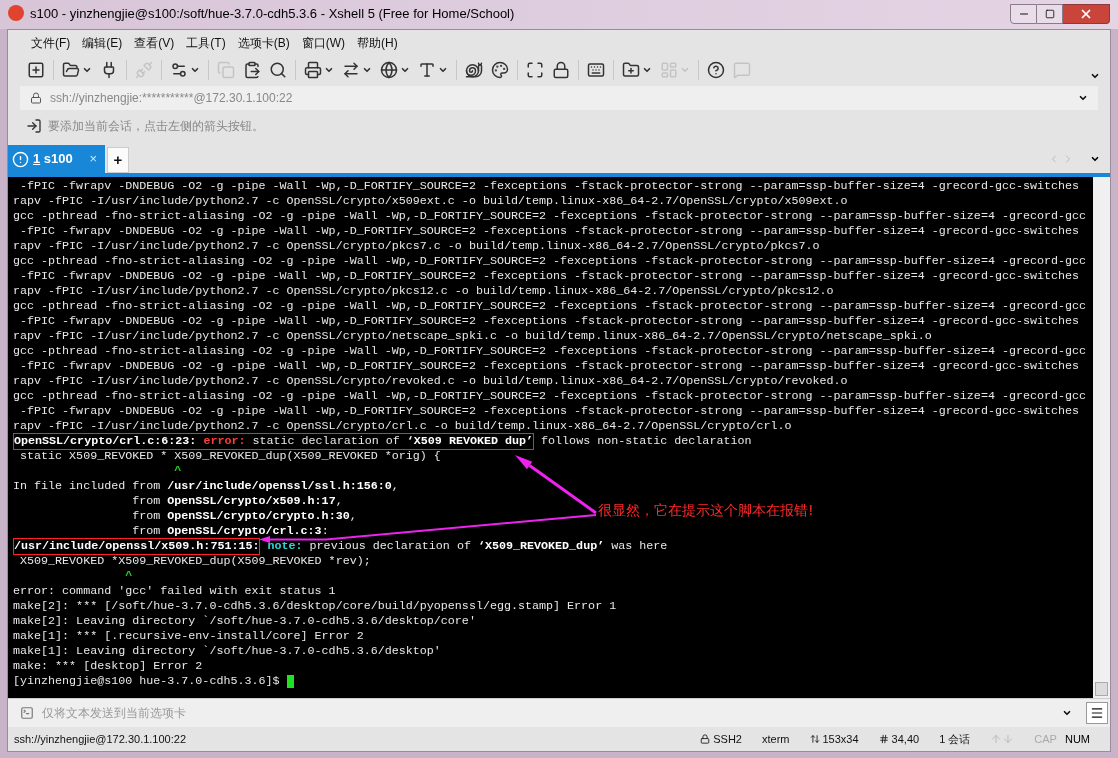 Image resolution: width=1118 pixels, height=758 pixels. Describe the element at coordinates (71, 70) in the screenshot. I see `folder-icon` at that location.